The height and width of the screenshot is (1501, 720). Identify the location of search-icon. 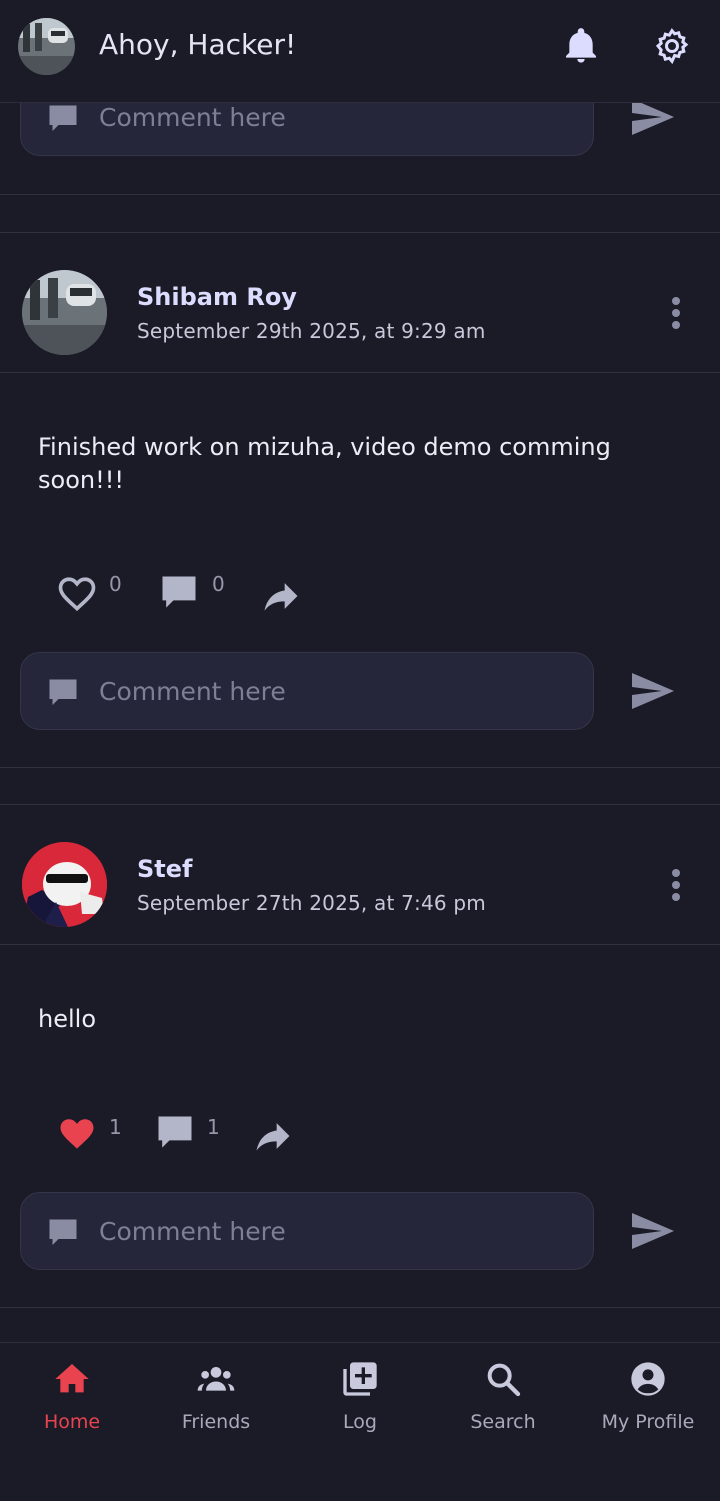
(504, 1380).